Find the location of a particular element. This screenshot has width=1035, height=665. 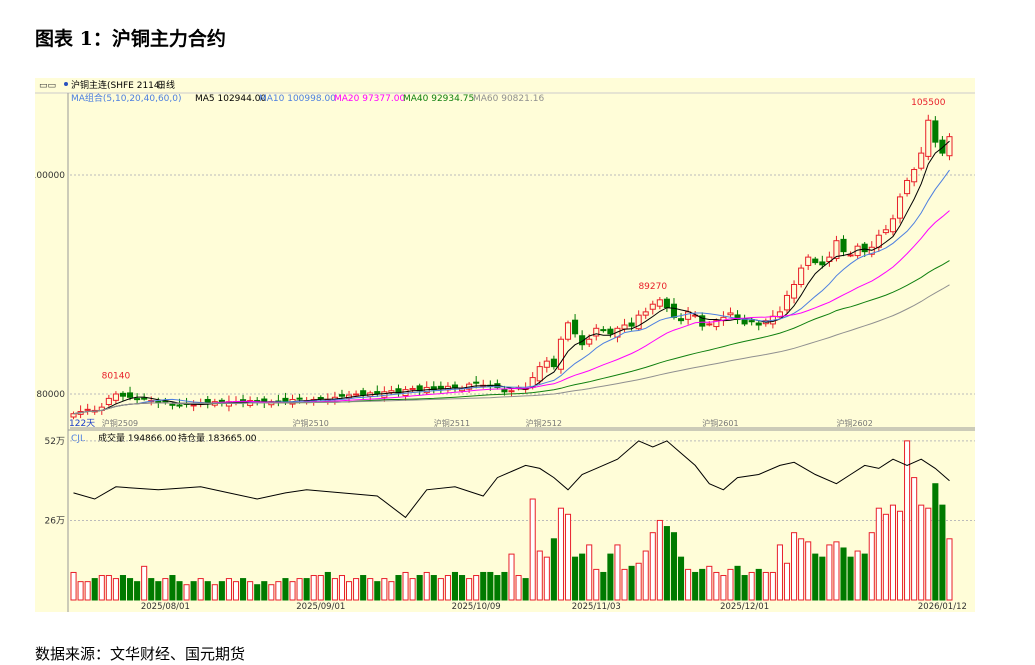

vol-y-tick-label: 26万 is located at coordinates (55, 521).